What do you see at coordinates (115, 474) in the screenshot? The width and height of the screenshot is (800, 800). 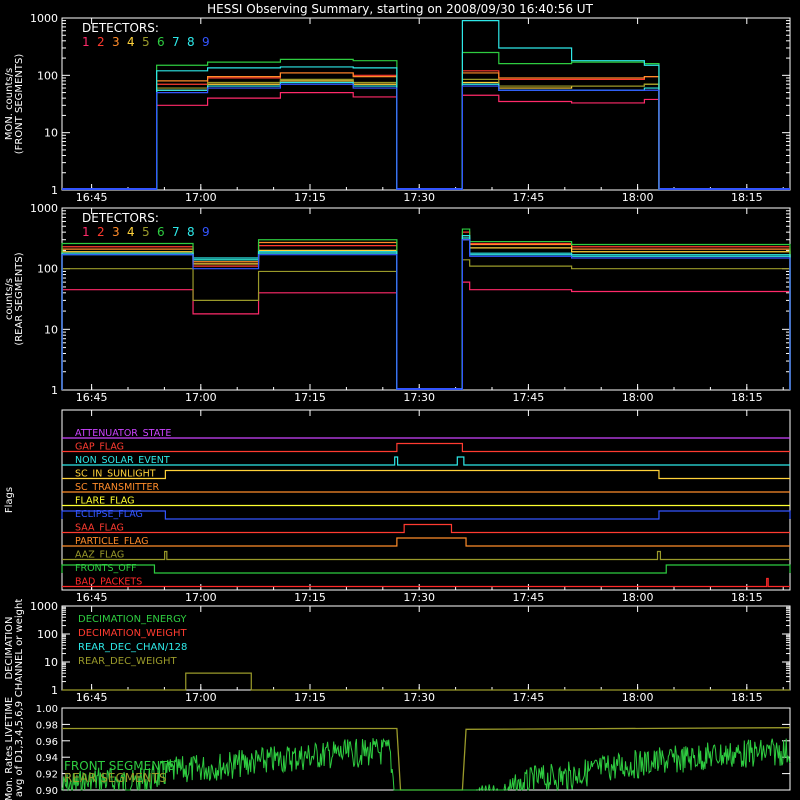 I see `flag-label: SC_IN_SUNLIGHT` at bounding box center [115, 474].